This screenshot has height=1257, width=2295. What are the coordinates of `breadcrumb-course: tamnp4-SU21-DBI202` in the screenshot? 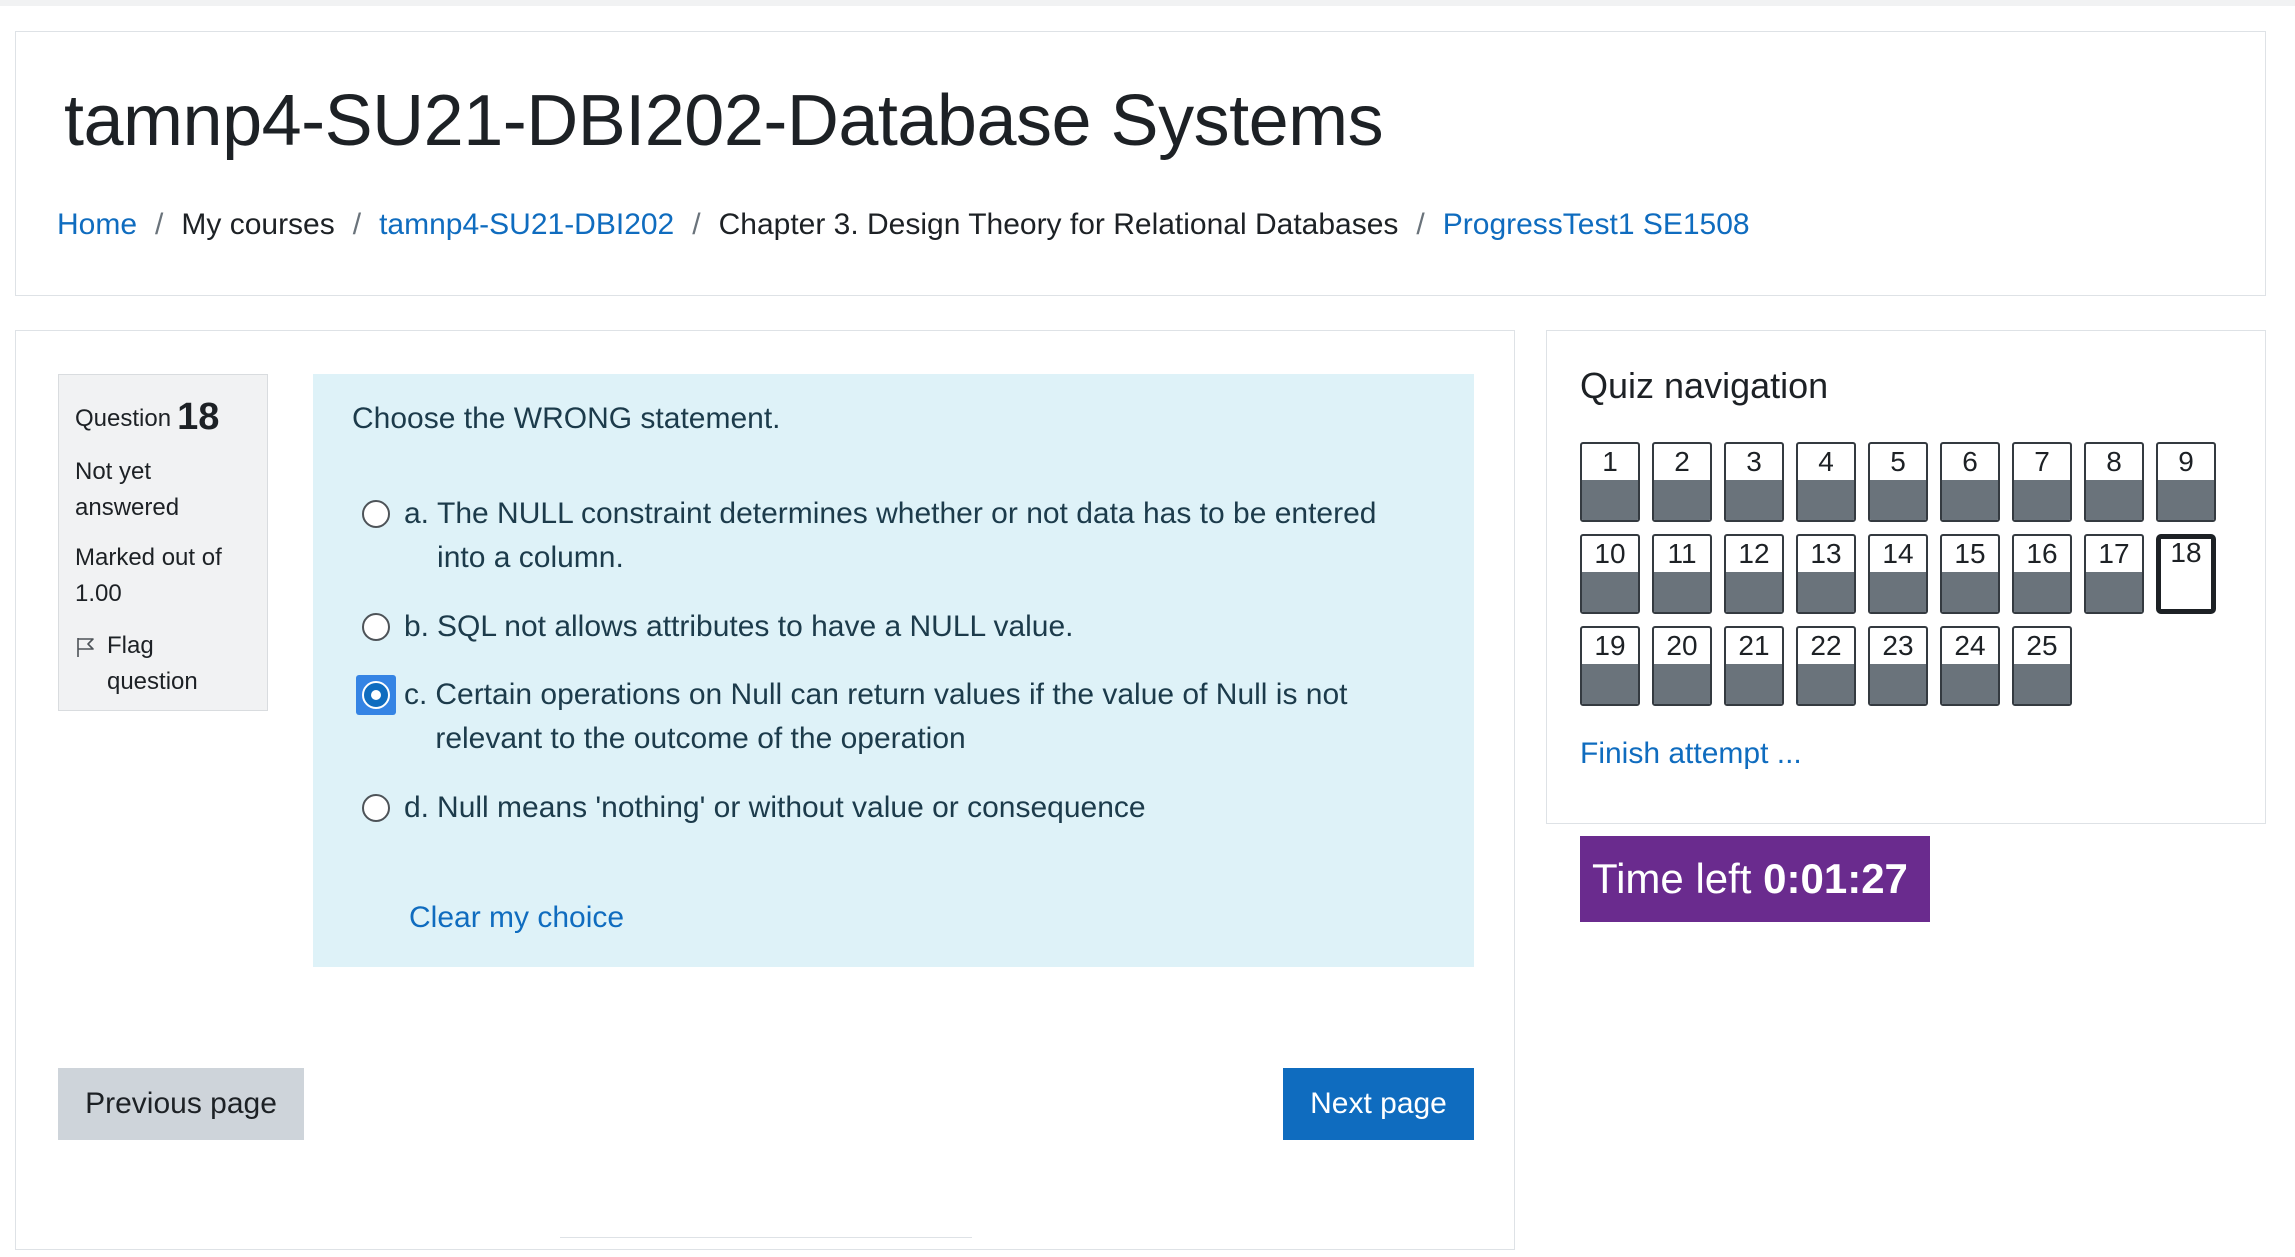 It's located at (526, 225).